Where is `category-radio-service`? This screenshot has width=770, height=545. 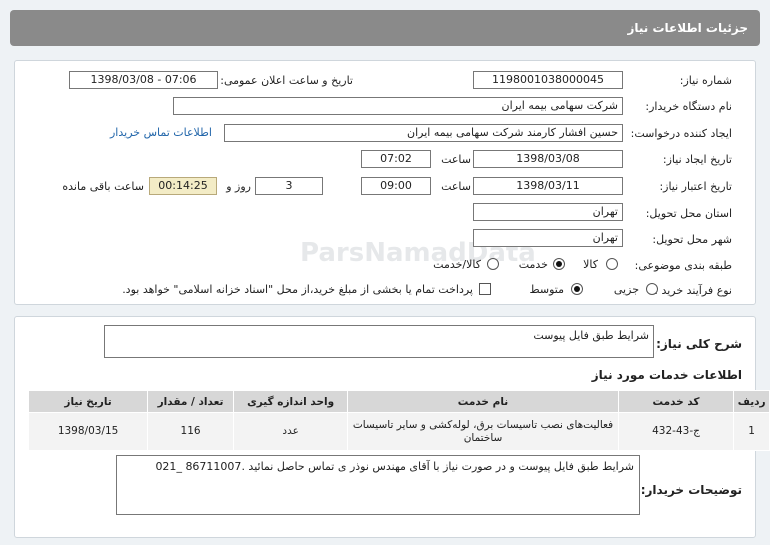 category-radio-service is located at coordinates (559, 264).